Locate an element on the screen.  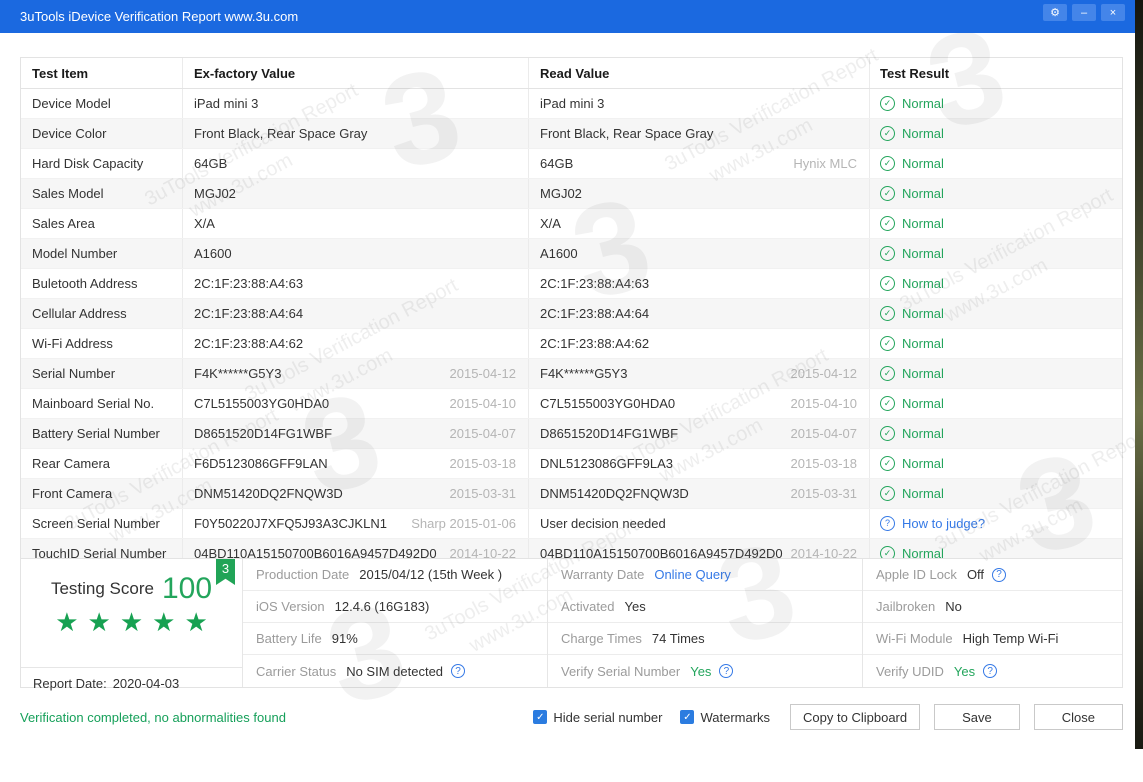
save-button: Save is located at coordinates (977, 717).